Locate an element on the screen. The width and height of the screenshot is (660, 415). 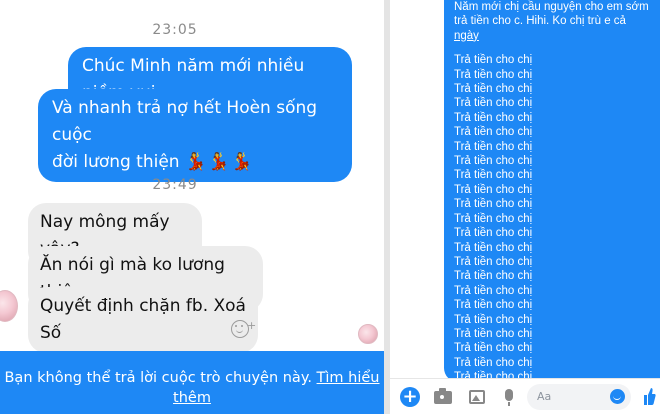
microphone-icon is located at coordinates (509, 397).